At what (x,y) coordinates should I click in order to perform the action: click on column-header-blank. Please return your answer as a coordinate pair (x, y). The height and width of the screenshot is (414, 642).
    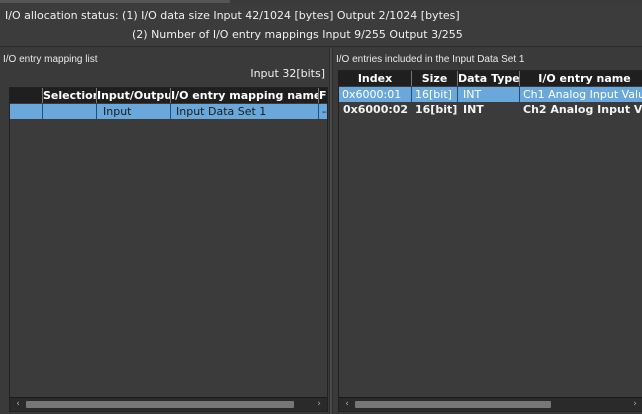
    Looking at the image, I should click on (26, 95).